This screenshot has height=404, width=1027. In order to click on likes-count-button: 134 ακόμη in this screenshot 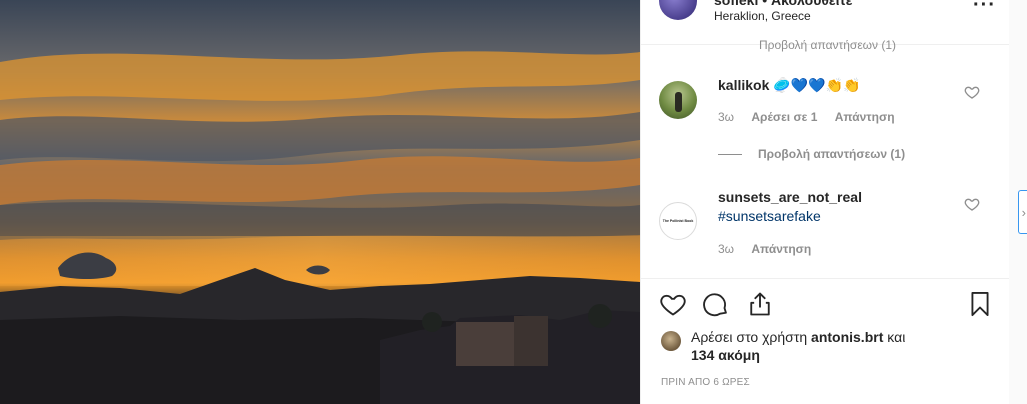, I will do `click(725, 355)`.